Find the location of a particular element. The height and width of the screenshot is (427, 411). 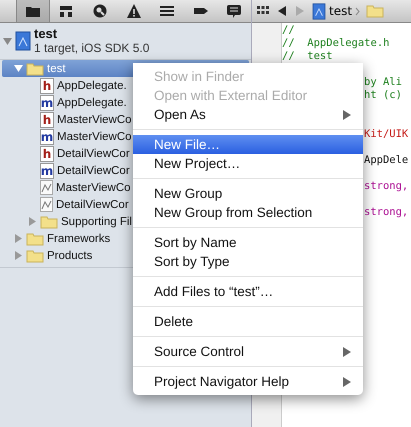

menu-item: Delete is located at coordinates (248, 321).